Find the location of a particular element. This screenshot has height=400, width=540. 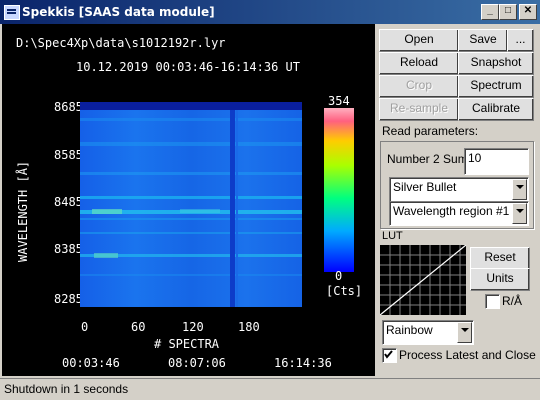

checkmark-icon is located at coordinates (388, 354).